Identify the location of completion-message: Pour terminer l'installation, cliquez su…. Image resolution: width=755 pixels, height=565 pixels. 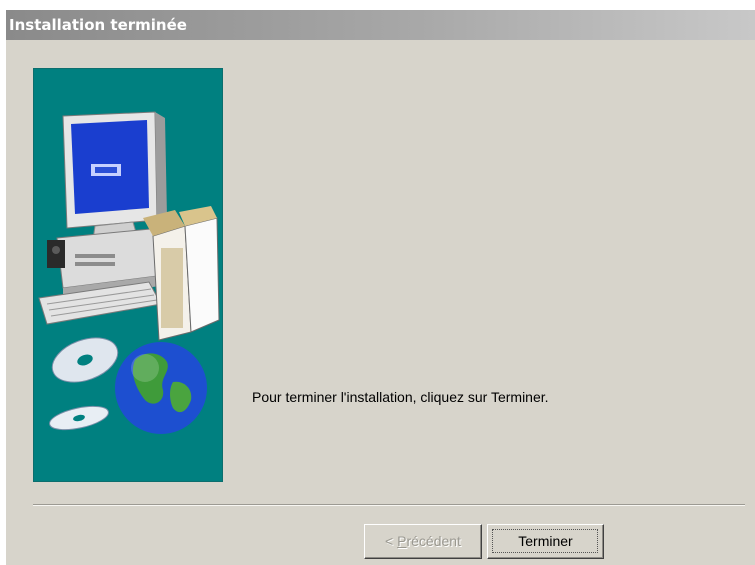
(400, 397).